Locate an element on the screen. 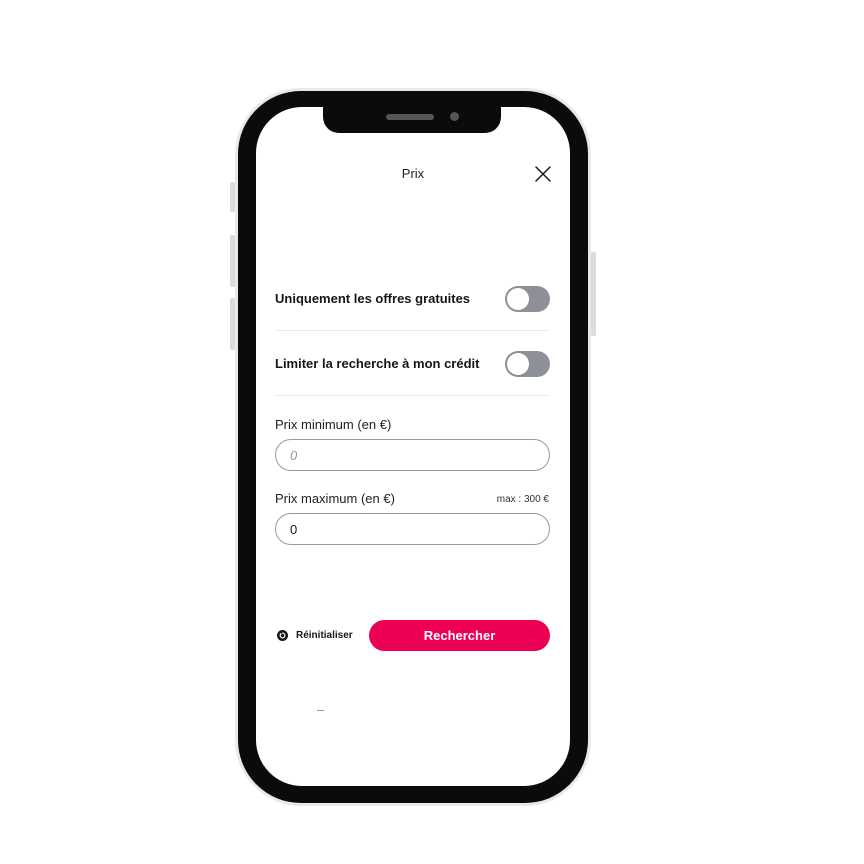  phone-volume-down is located at coordinates (232, 324).